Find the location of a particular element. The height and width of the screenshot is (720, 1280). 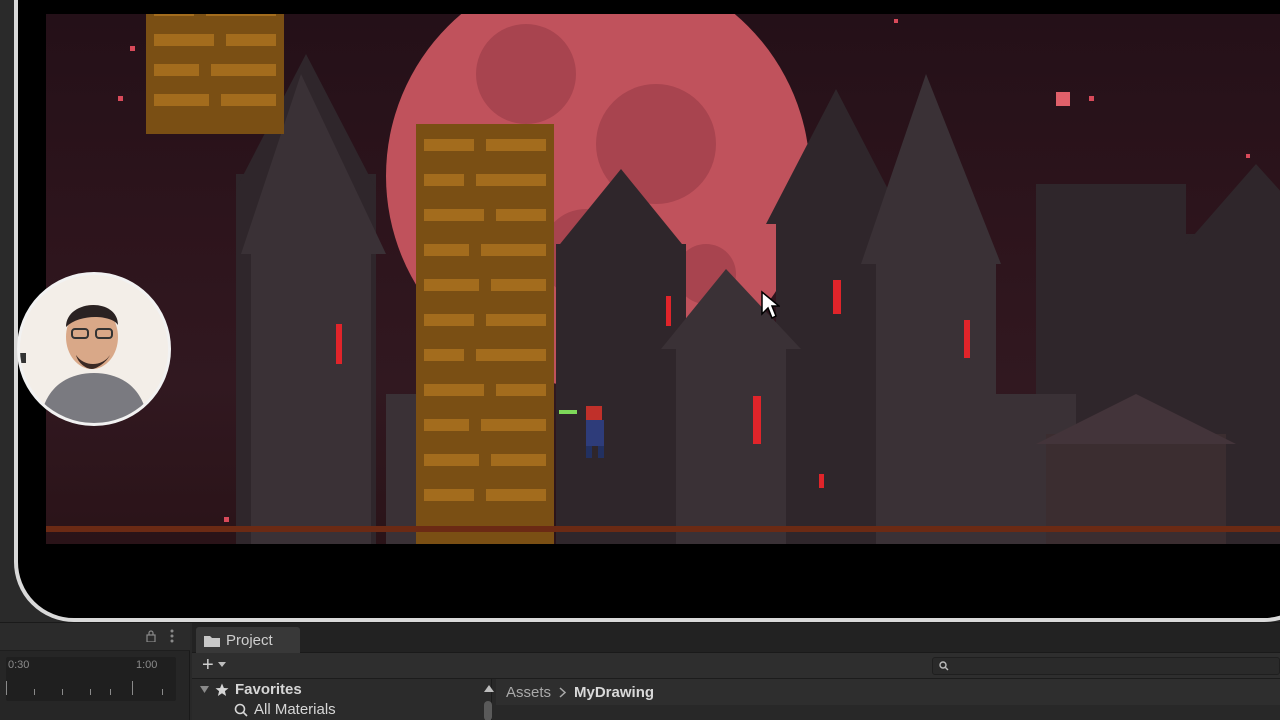

breadcrumb-mydrawing: MyDrawing is located at coordinates (614, 692).